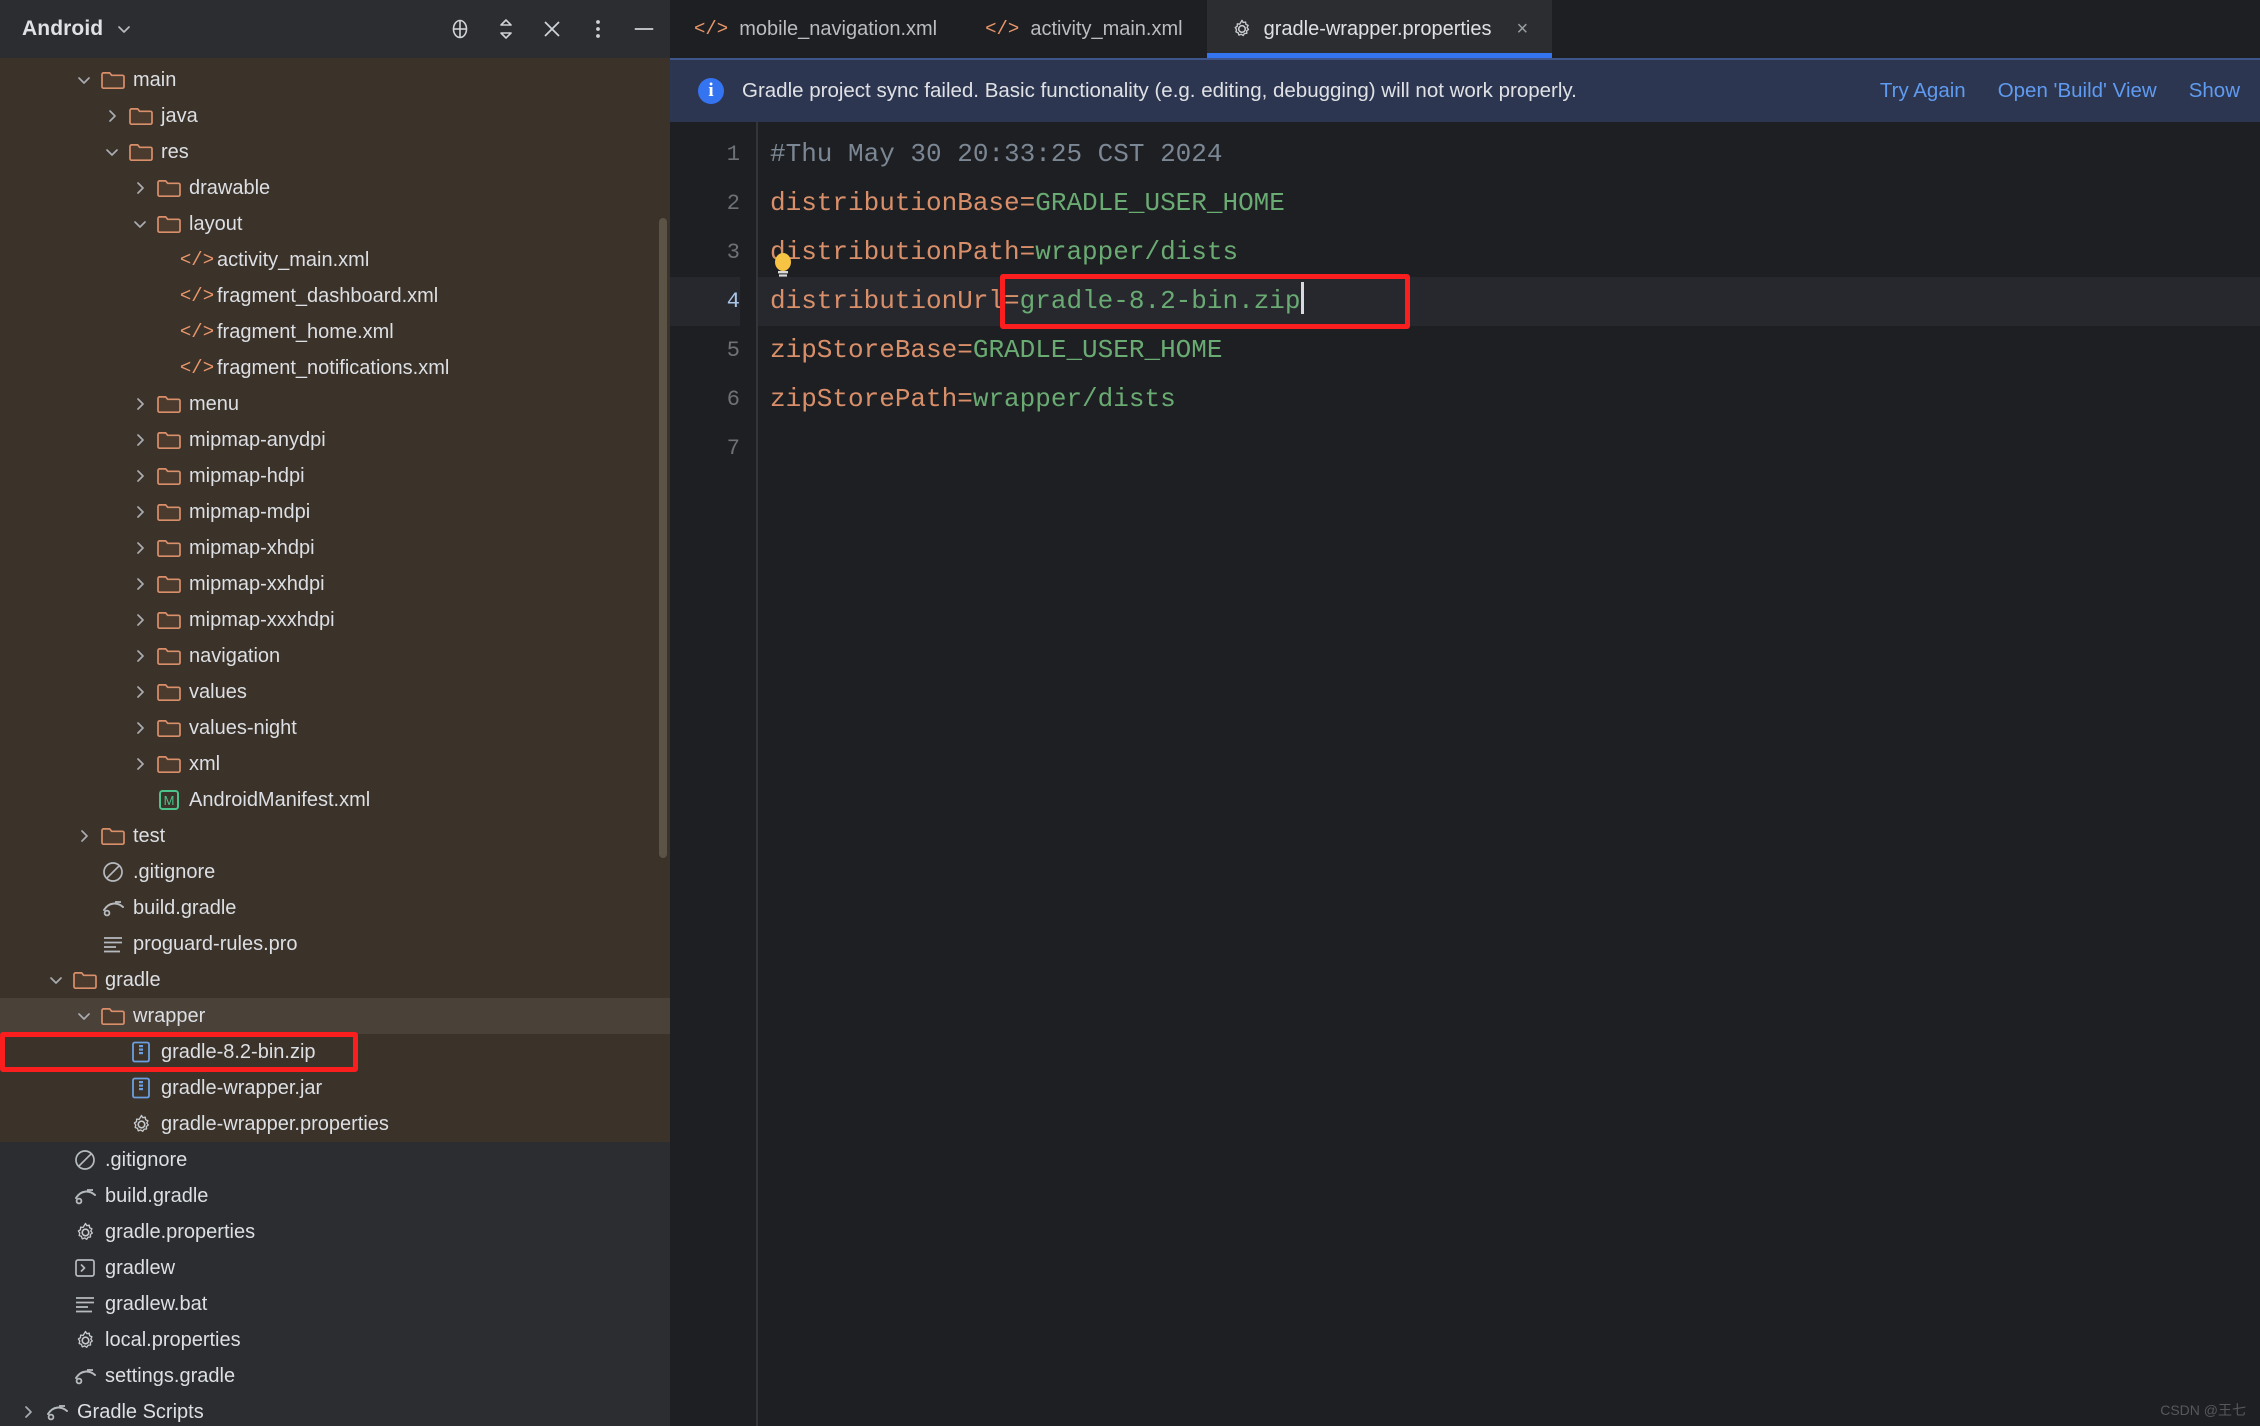  What do you see at coordinates (1509, 350) in the screenshot?
I see `code-line: zipStoreBase=GRADLE_USER_HOME` at bounding box center [1509, 350].